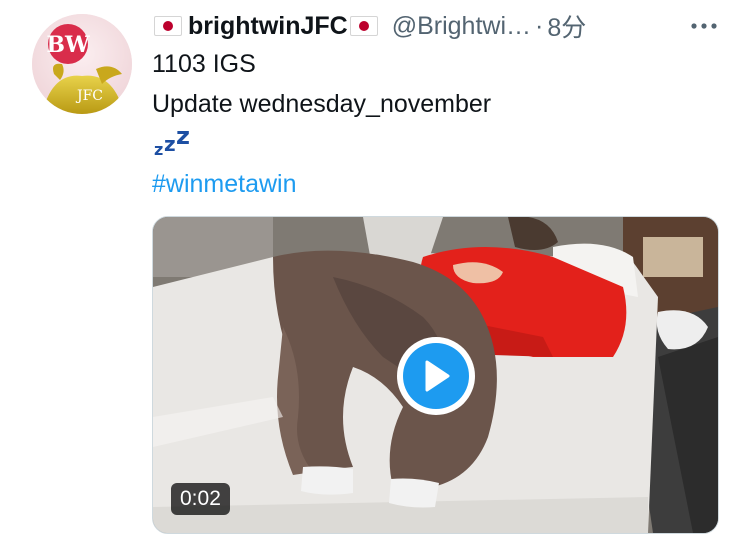 The image size is (750, 546). Describe the element at coordinates (436, 184) in the screenshot. I see `hashtag-link: #winmetawin` at that location.